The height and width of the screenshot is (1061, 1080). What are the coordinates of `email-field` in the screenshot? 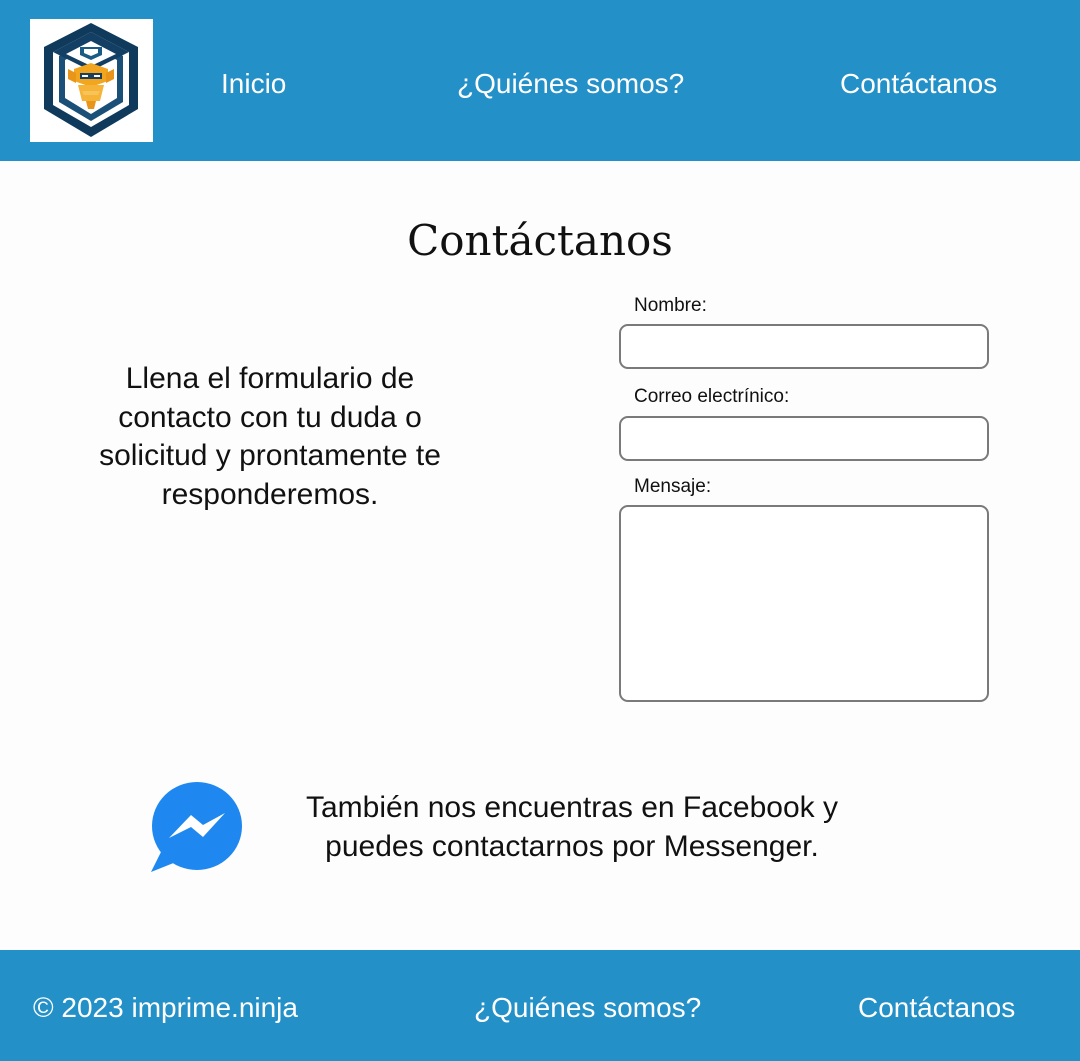 It's located at (804, 438).